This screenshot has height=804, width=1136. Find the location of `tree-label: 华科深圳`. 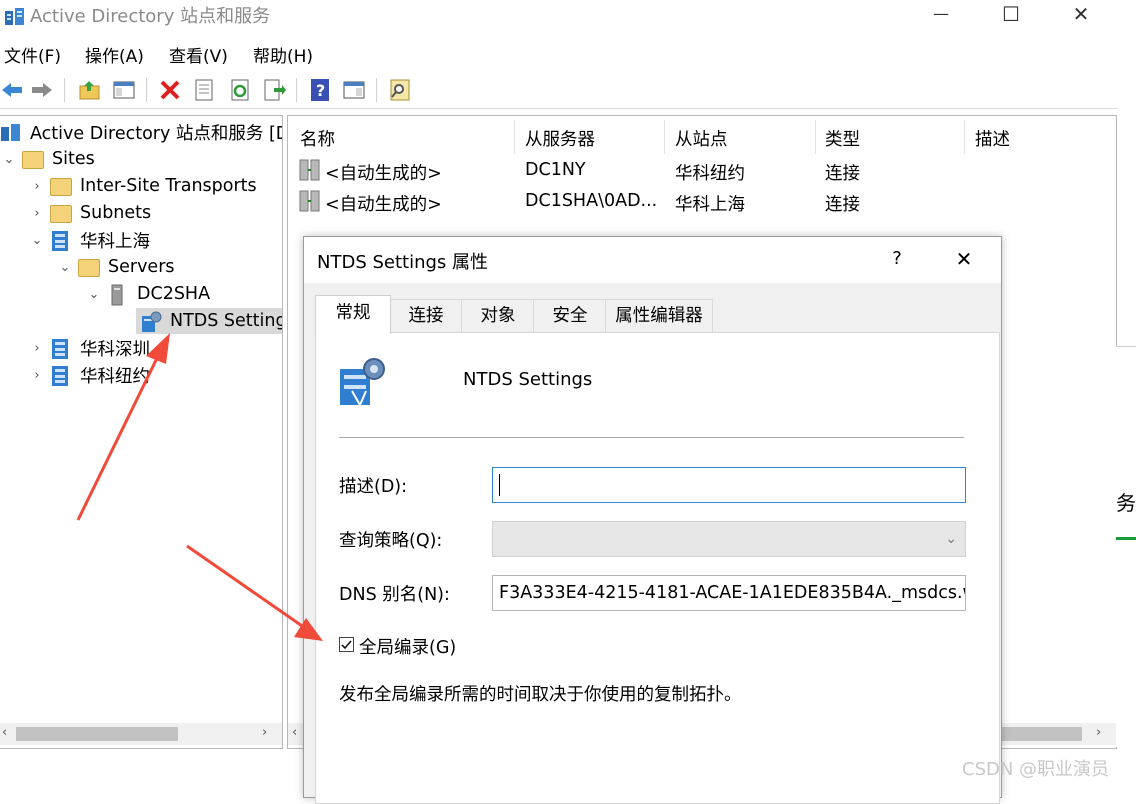

tree-label: 华科深圳 is located at coordinates (115, 349).